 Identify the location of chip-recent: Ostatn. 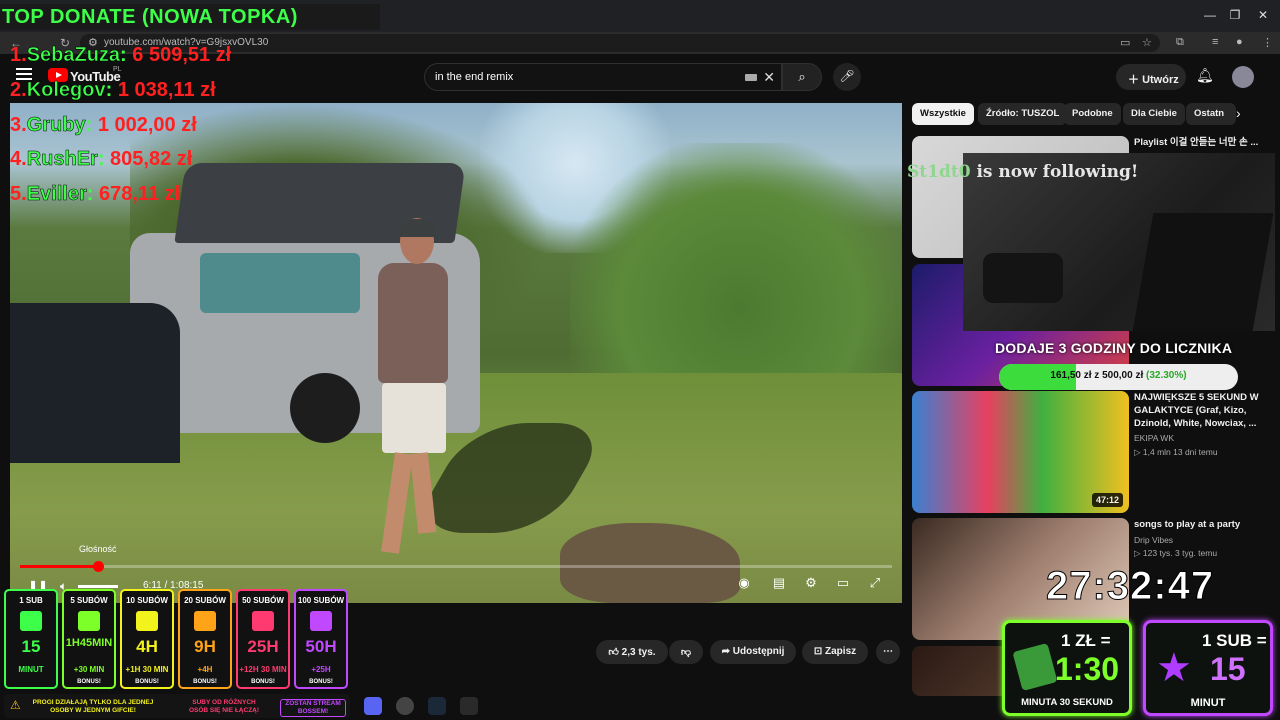
(1211, 114).